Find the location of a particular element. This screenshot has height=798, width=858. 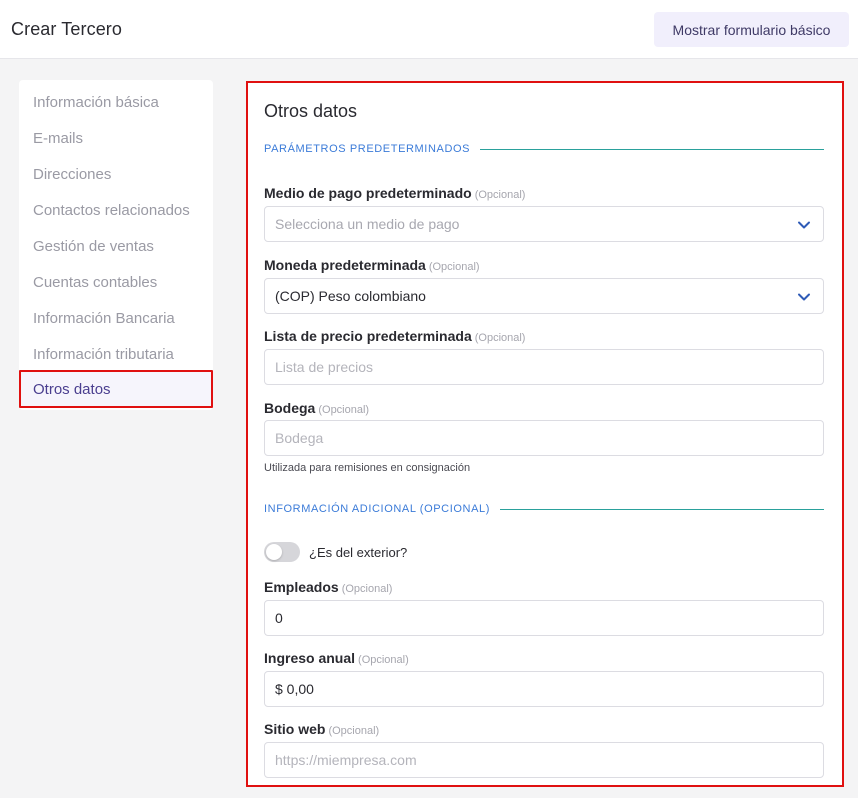

employees-value: 0 is located at coordinates (279, 618).